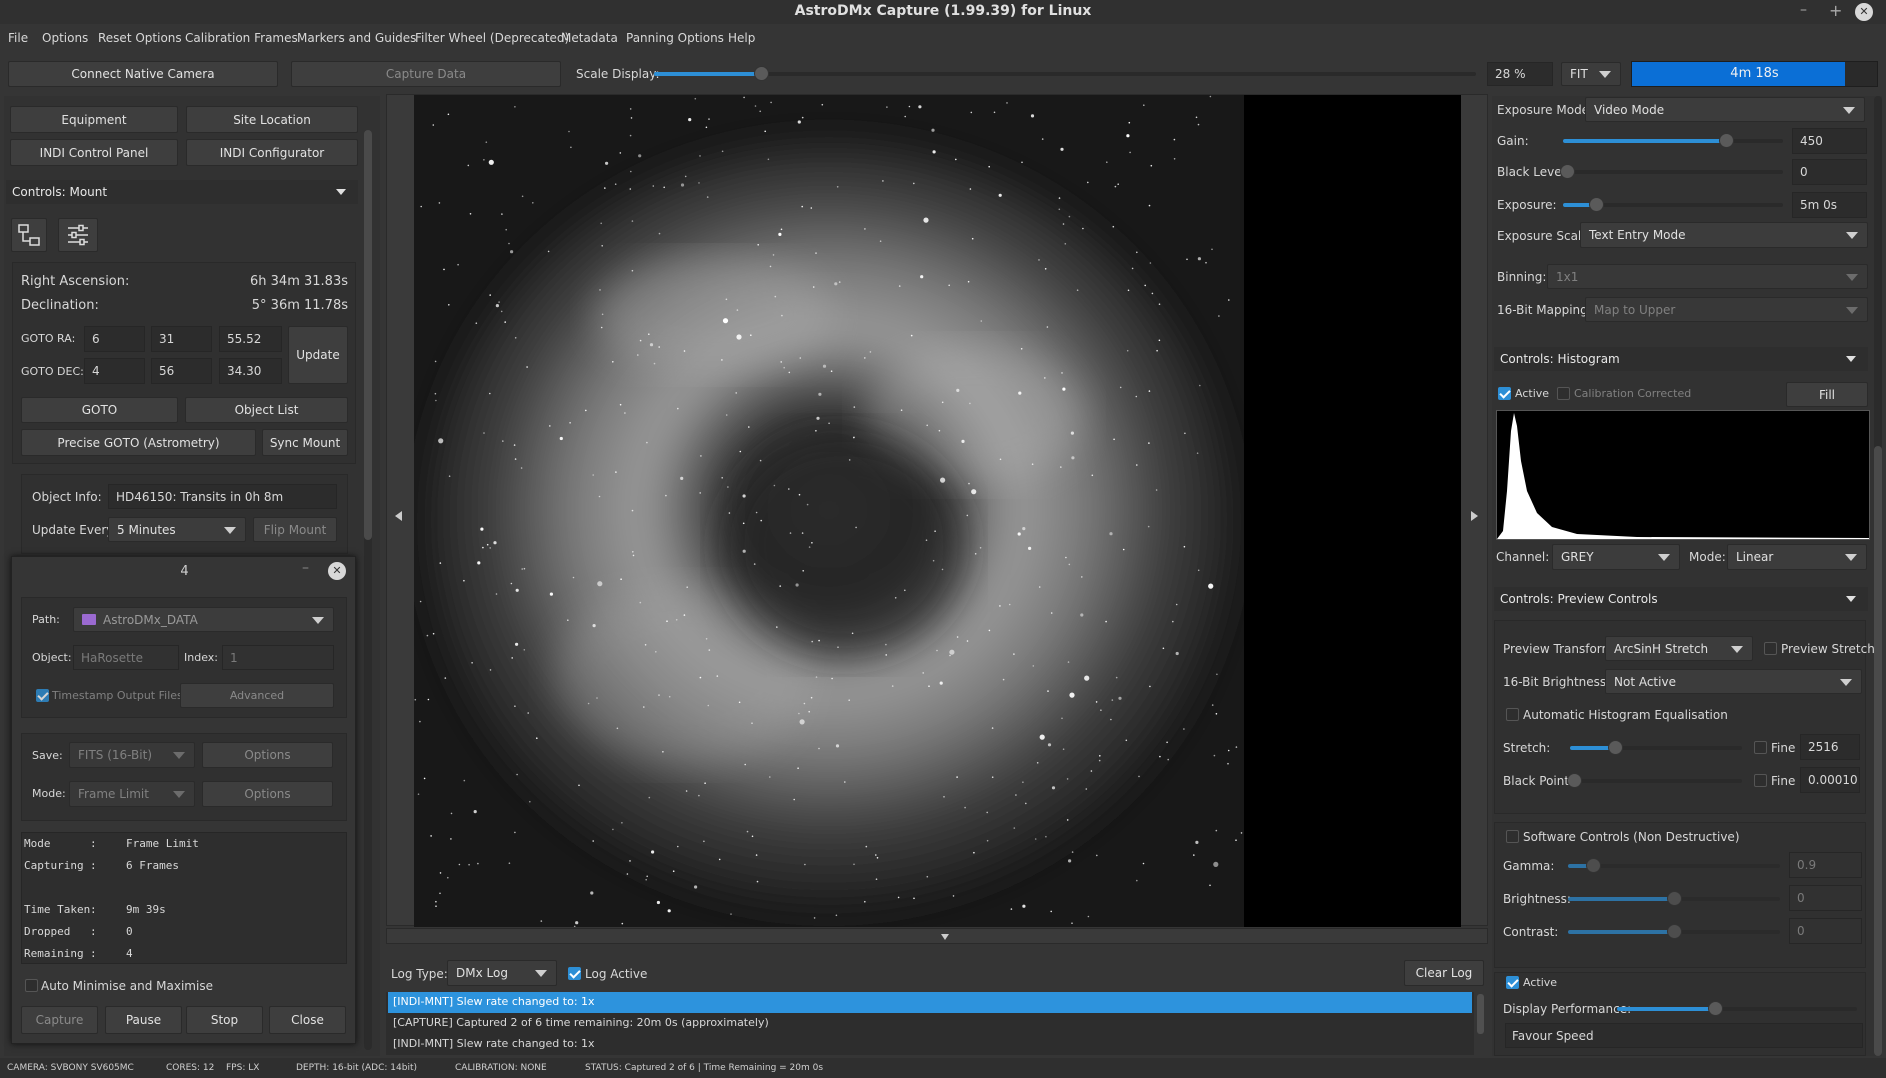 The height and width of the screenshot is (1078, 1886). What do you see at coordinates (1797, 557) in the screenshot?
I see `histogram-mode-select: Linear` at bounding box center [1797, 557].